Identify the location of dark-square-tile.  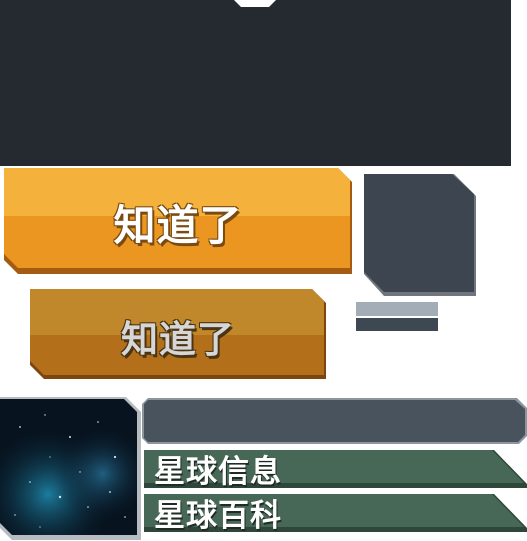
(420, 235).